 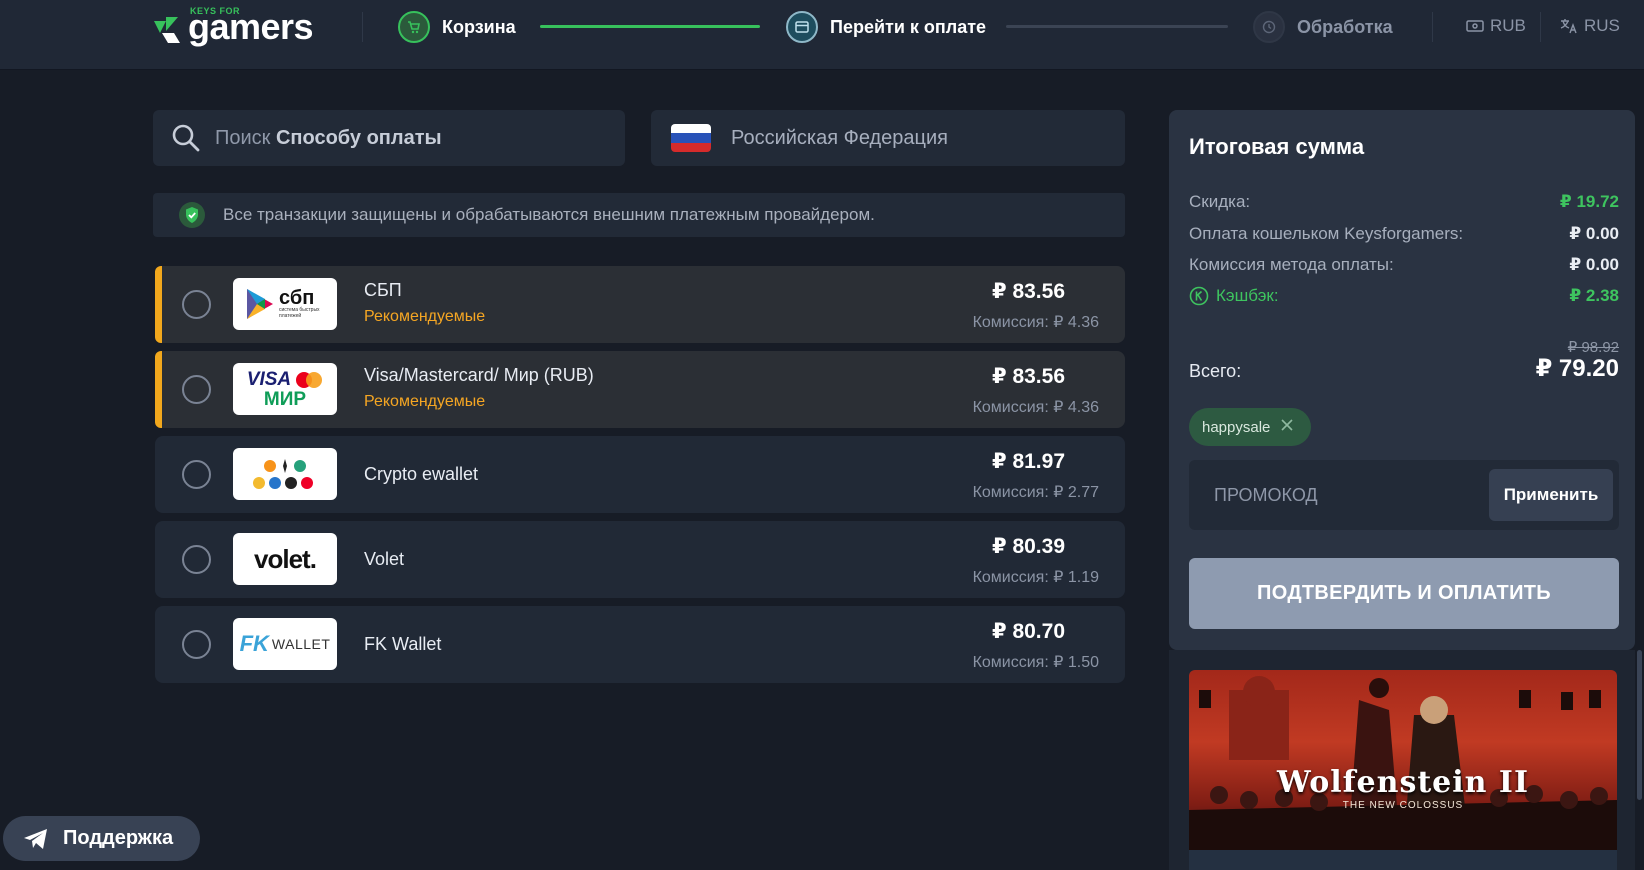 I want to click on clock-icon, so click(x=1269, y=27).